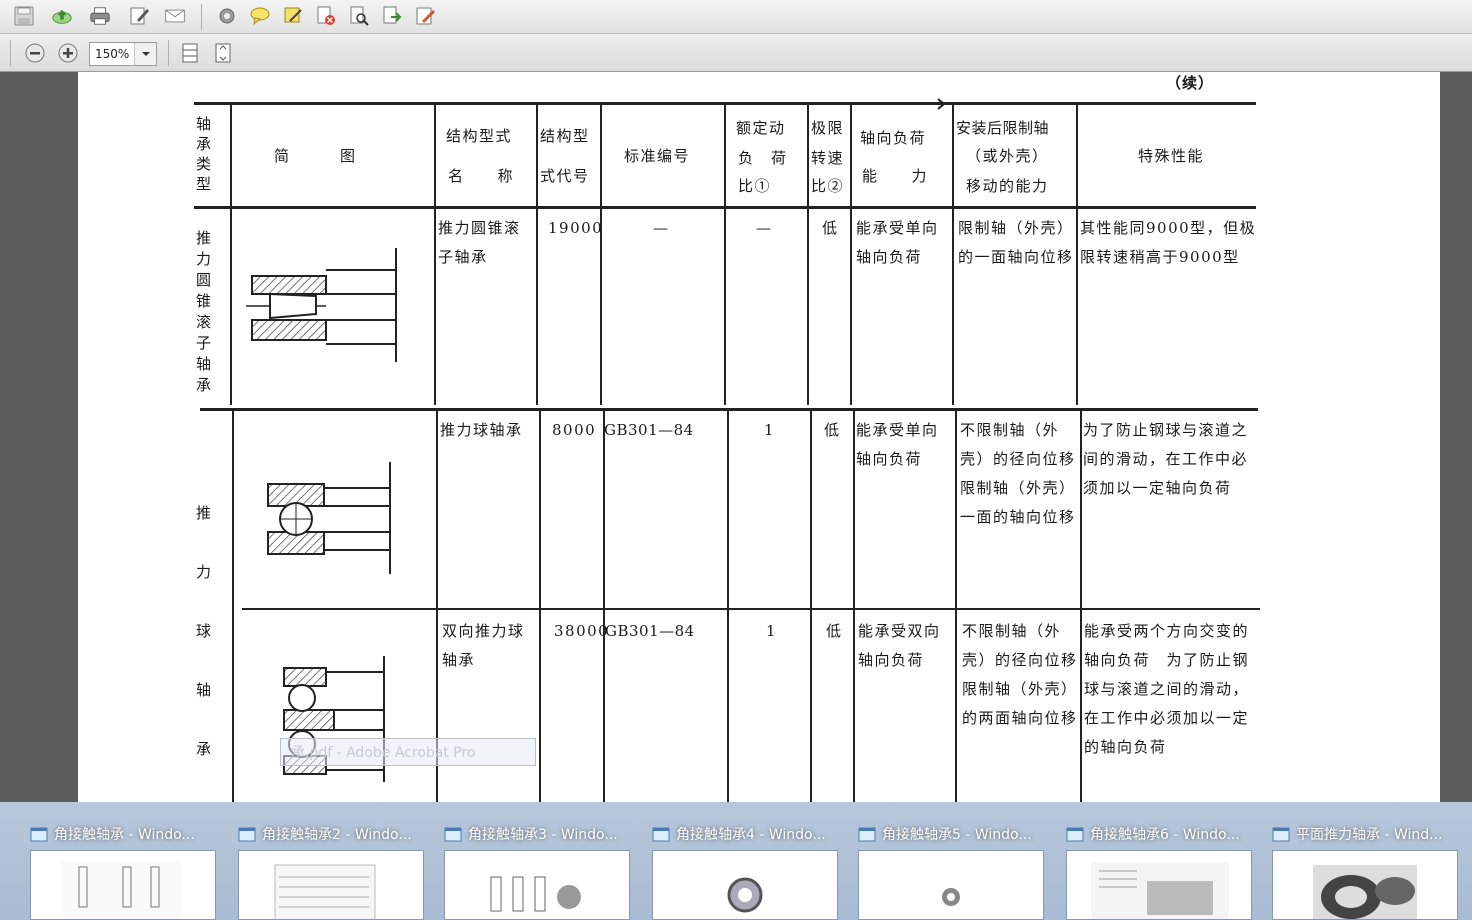 This screenshot has width=1472, height=920. What do you see at coordinates (1016, 242) in the screenshot?
I see `row1-install: 限制轴（外壳）的一面轴向位移` at bounding box center [1016, 242].